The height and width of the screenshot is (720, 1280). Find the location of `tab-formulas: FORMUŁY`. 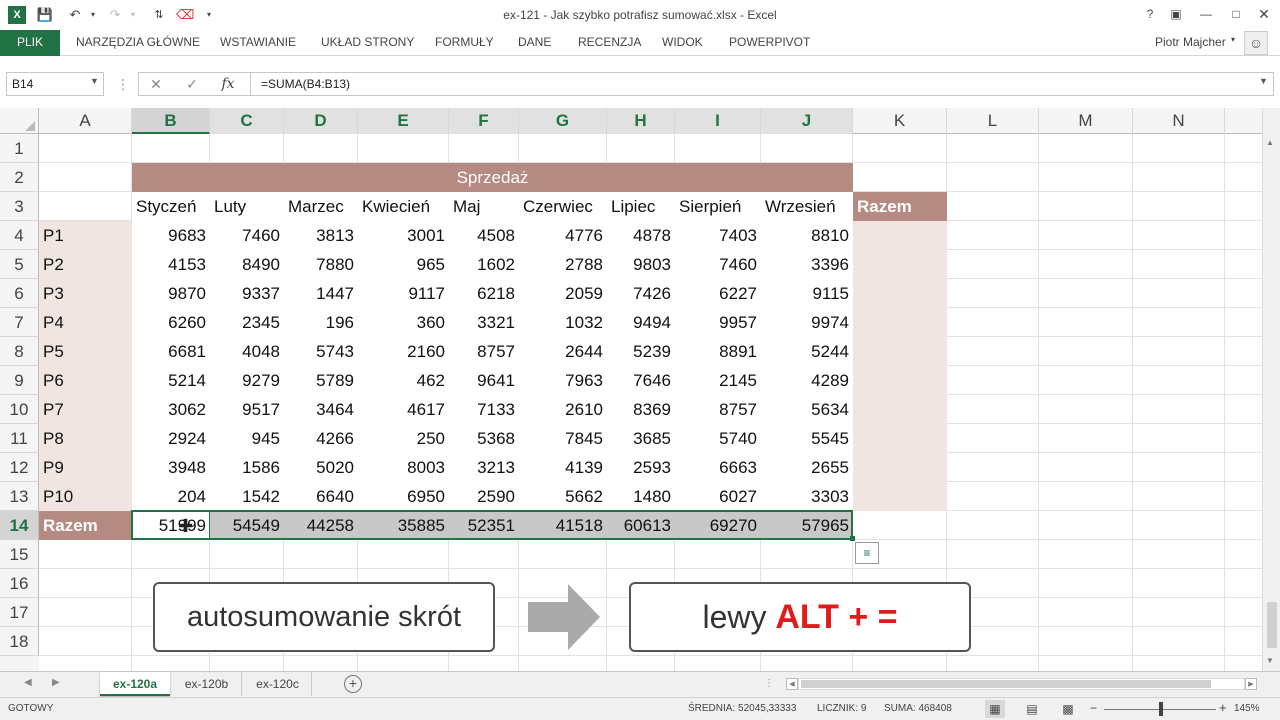

tab-formulas: FORMUŁY is located at coordinates (464, 43).